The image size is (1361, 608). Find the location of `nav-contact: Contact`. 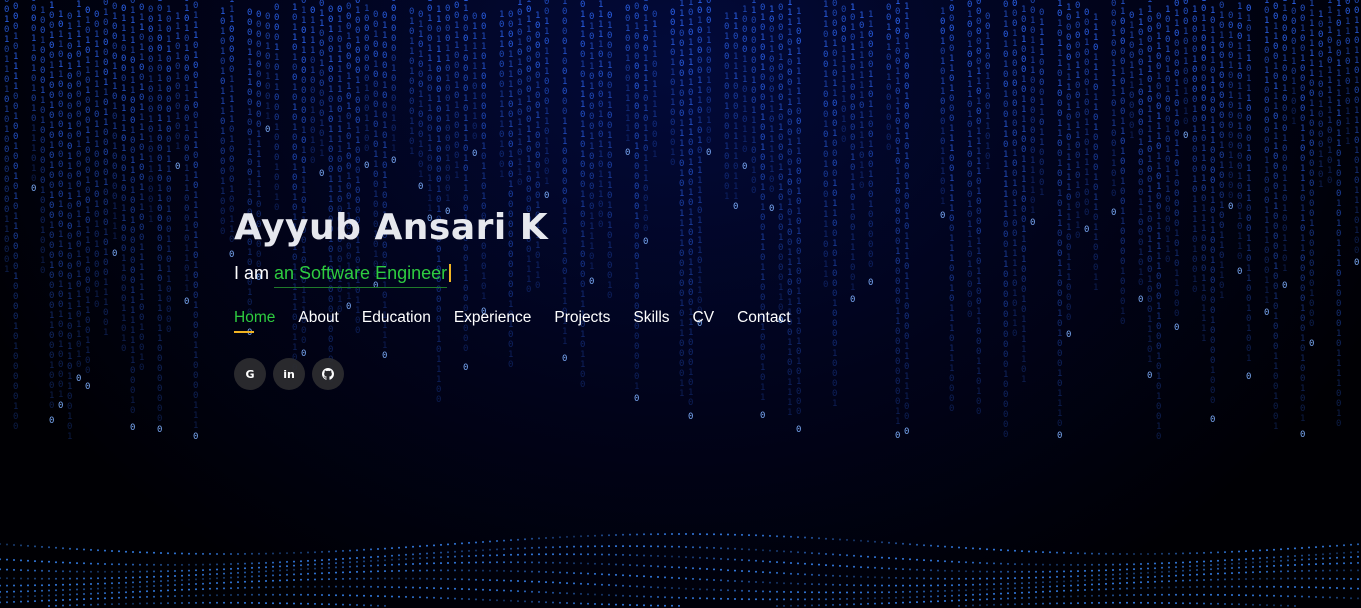

nav-contact: Contact is located at coordinates (763, 320).